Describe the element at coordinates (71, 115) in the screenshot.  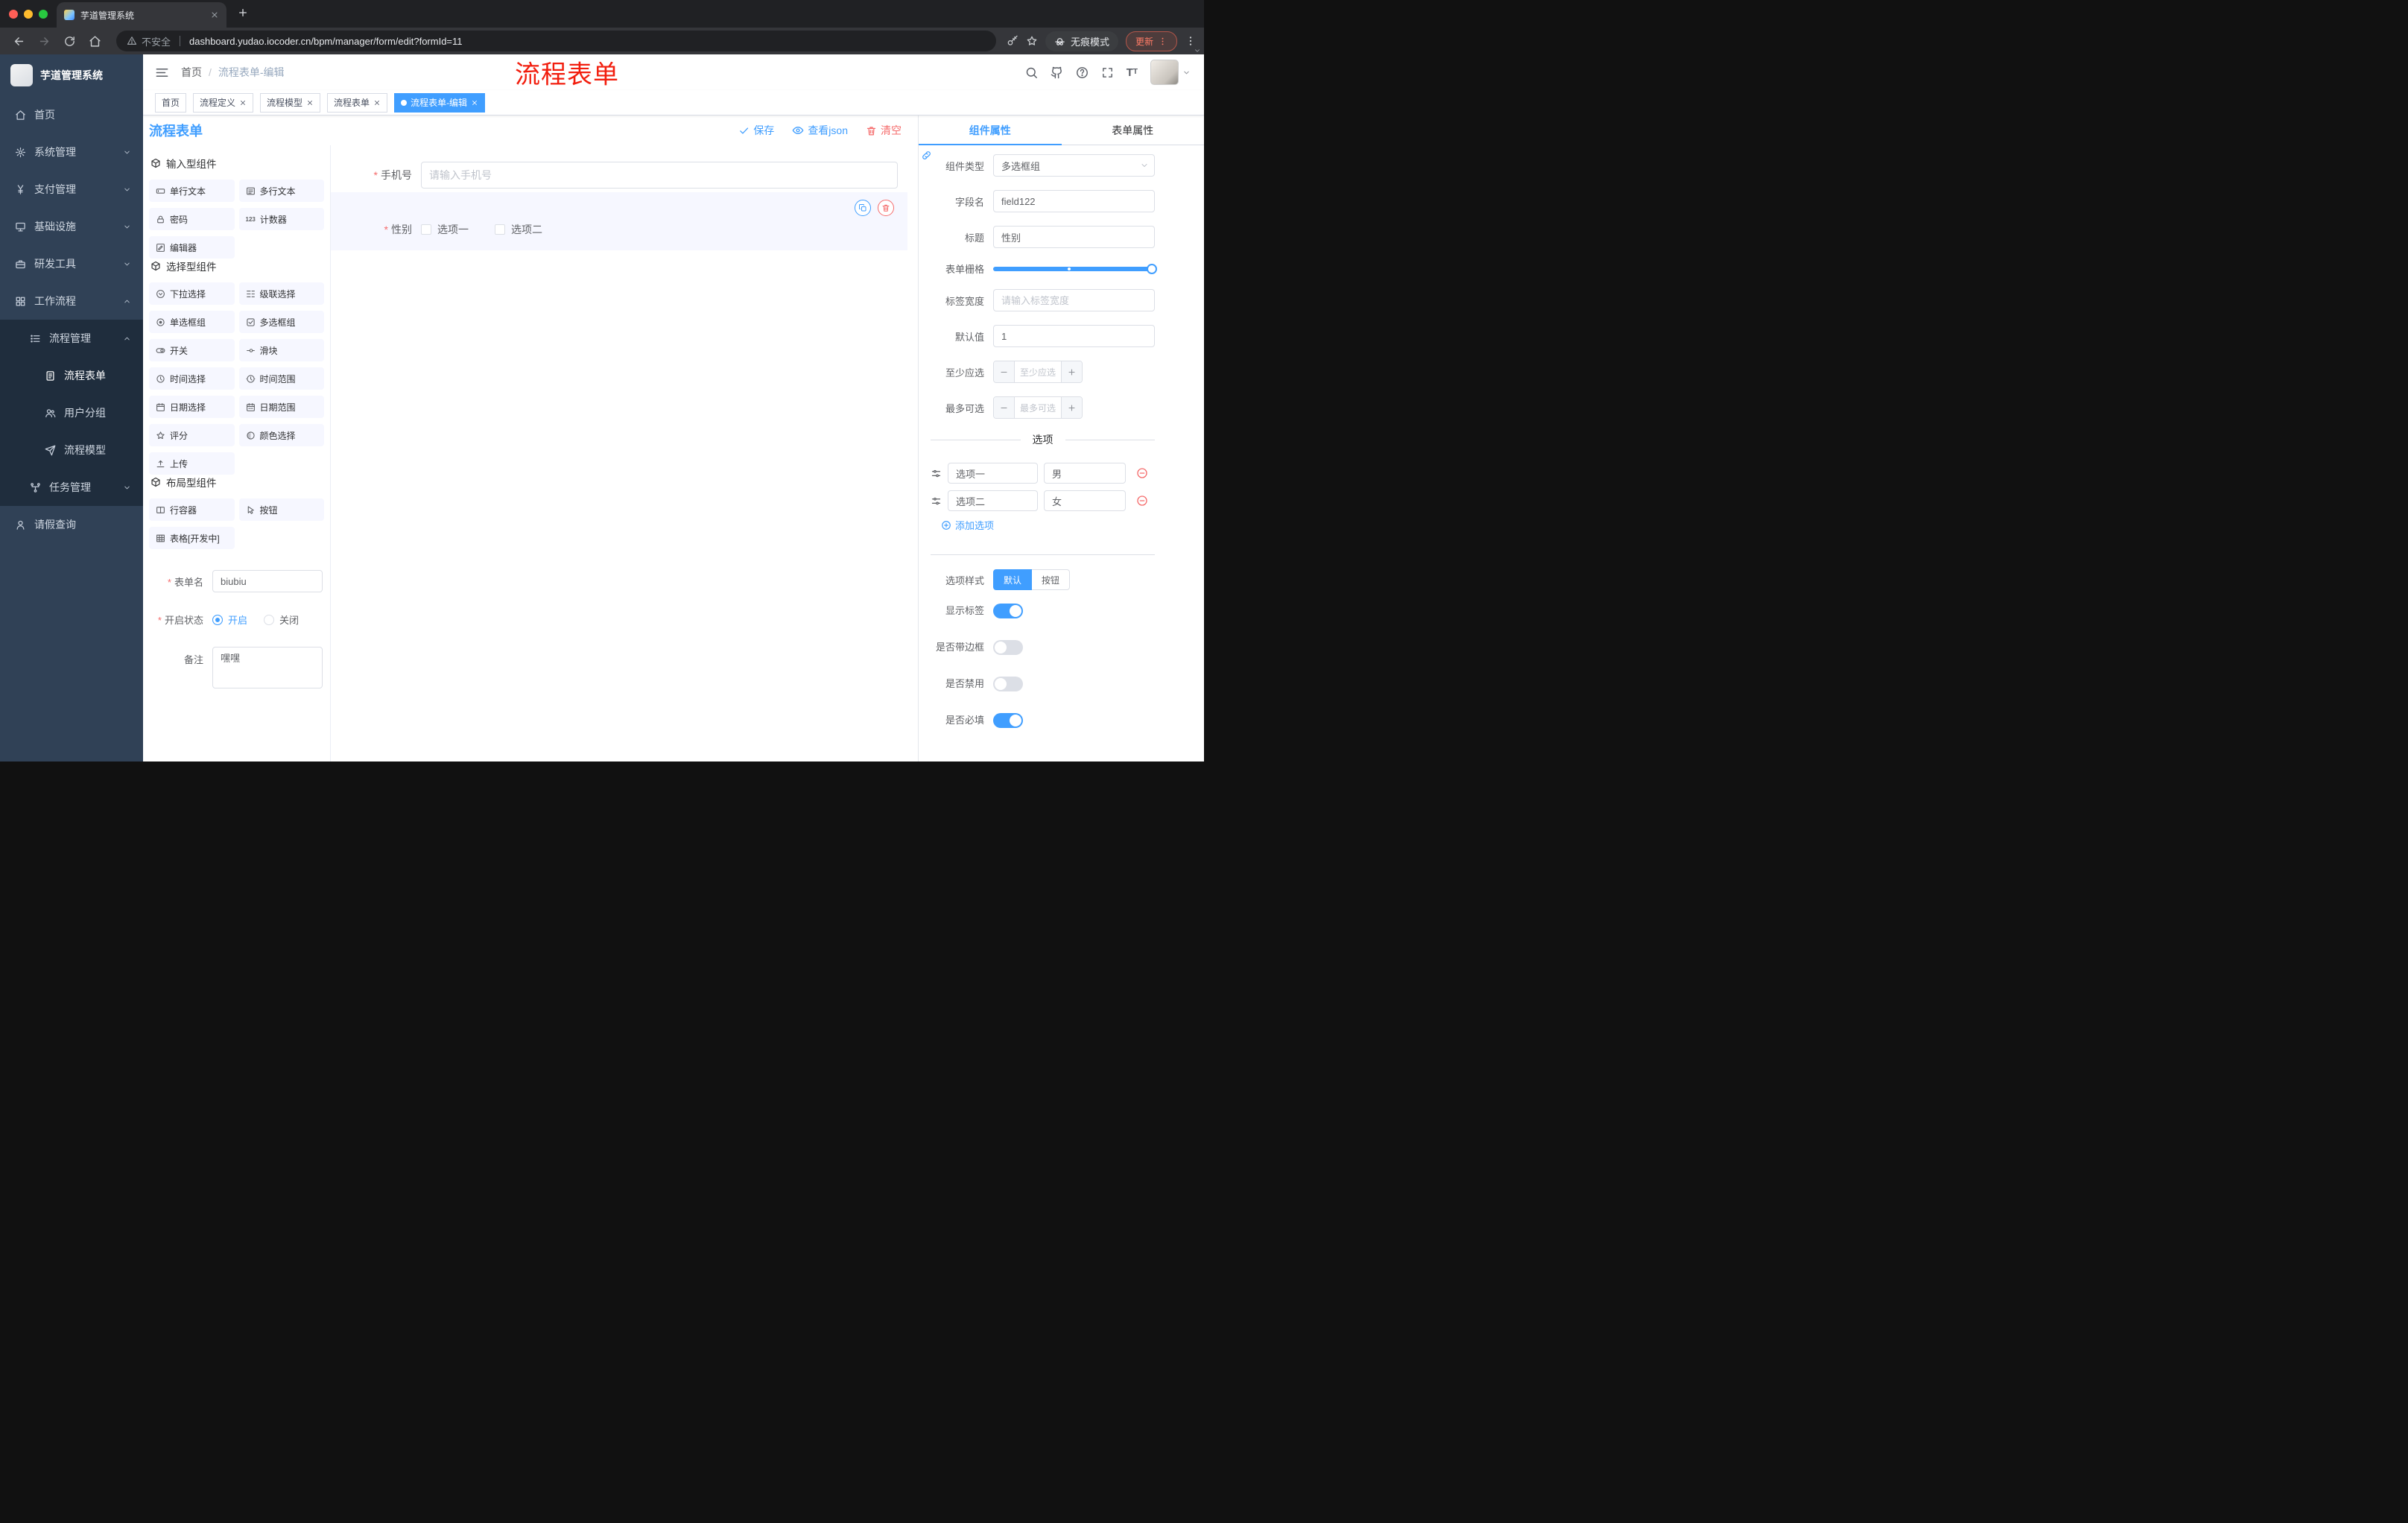
I see `sidebar-item-home: 首页` at that location.